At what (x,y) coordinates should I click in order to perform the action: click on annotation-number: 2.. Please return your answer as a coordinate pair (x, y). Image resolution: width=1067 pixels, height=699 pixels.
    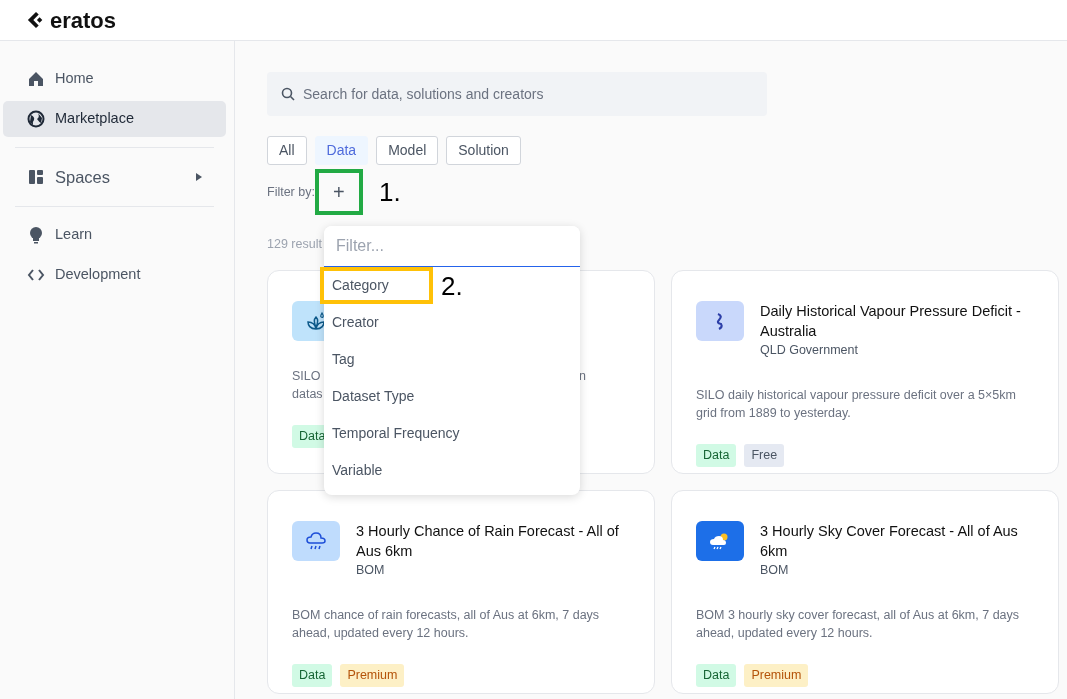
    Looking at the image, I should click on (452, 285).